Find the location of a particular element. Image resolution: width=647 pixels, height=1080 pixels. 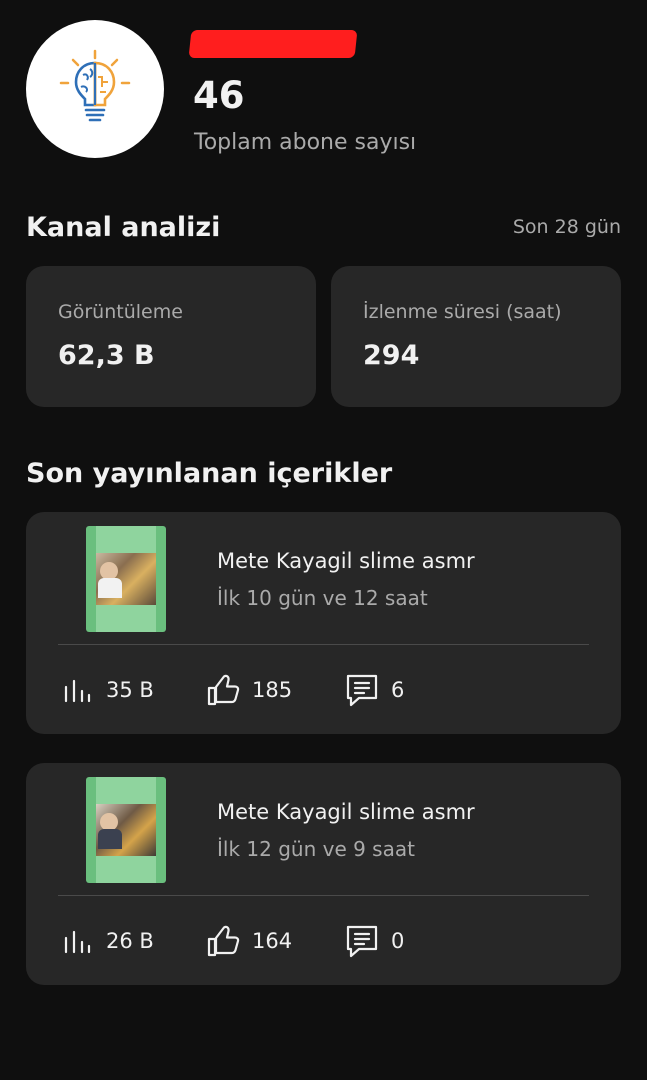

views-stat: 26 B is located at coordinates (107, 941).